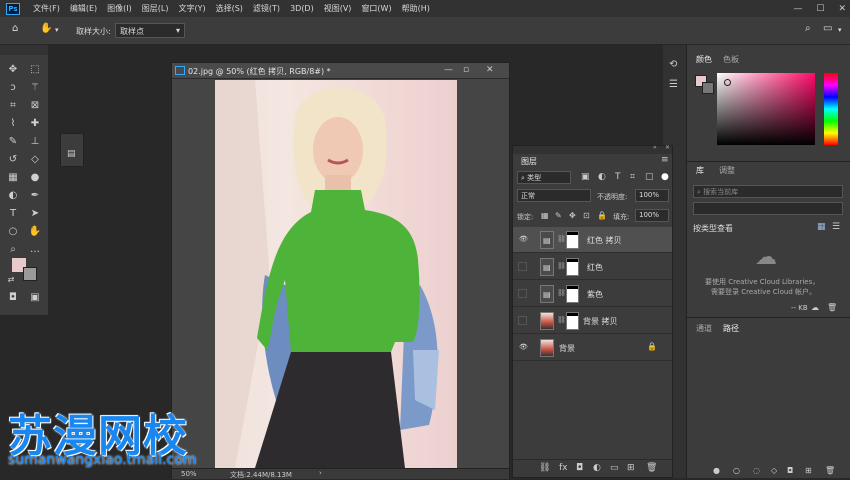  I want to click on lasso-tool-icon: ↄ, so click(13, 88).